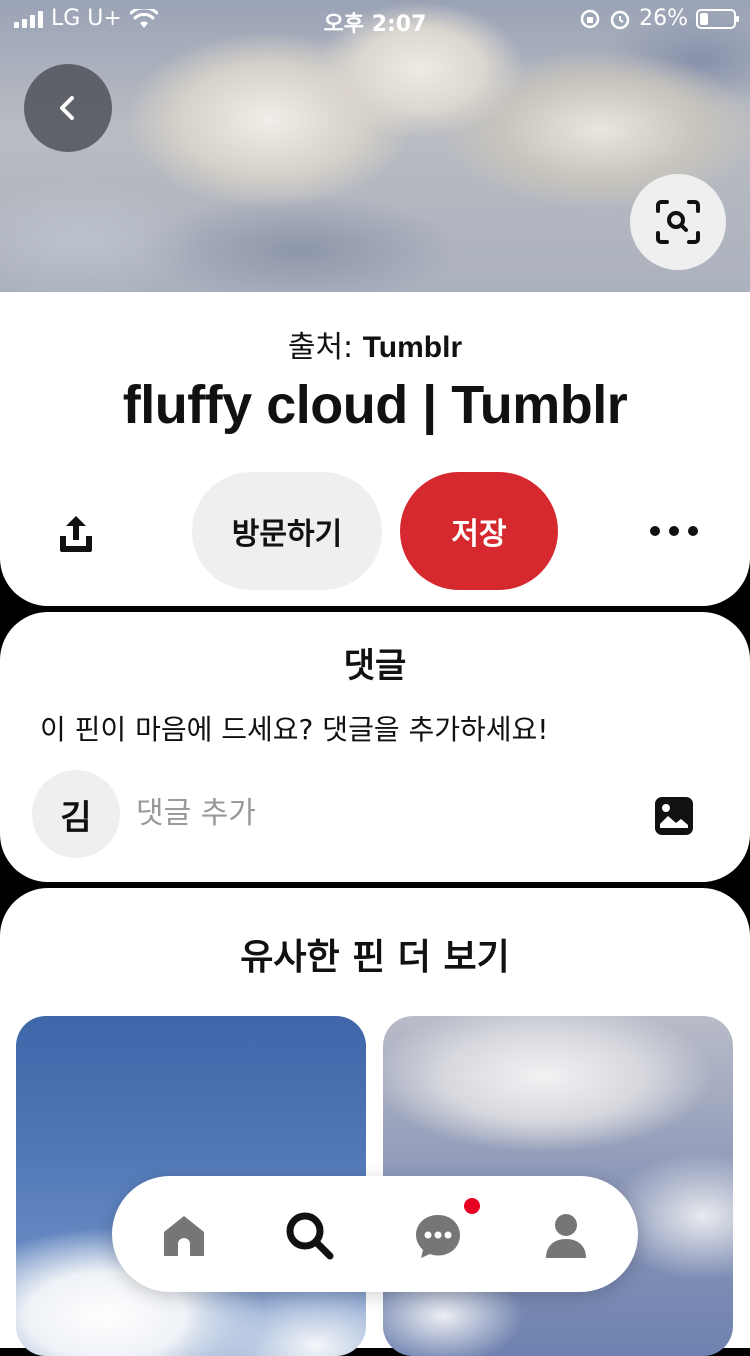  I want to click on avatar: 김, so click(76, 814).